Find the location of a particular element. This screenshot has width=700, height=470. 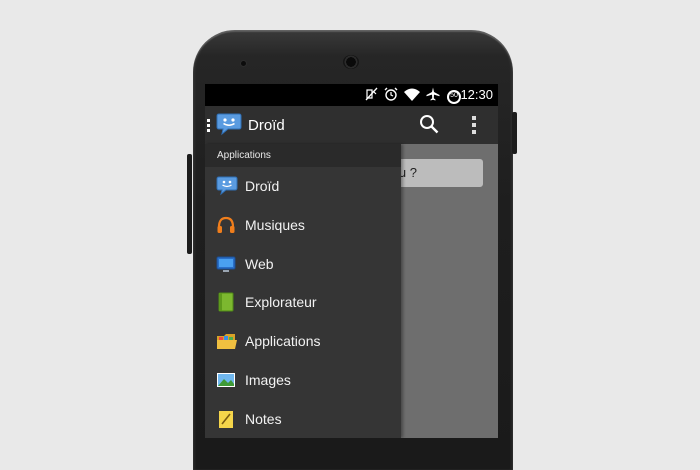

drawer-section-title: Applications is located at coordinates (303, 155).